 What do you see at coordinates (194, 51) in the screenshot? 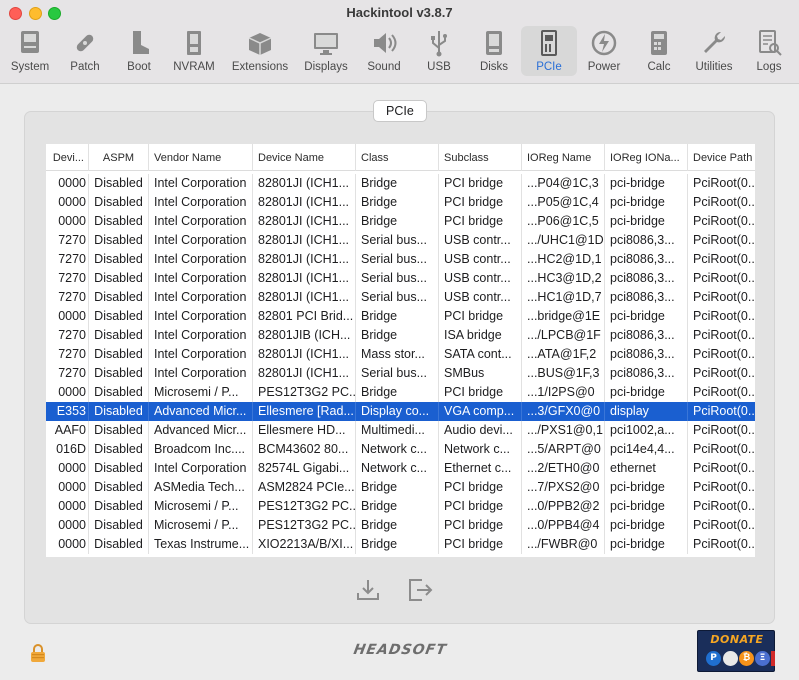
I see `toolbar-item-nvram: NVRAM` at bounding box center [194, 51].